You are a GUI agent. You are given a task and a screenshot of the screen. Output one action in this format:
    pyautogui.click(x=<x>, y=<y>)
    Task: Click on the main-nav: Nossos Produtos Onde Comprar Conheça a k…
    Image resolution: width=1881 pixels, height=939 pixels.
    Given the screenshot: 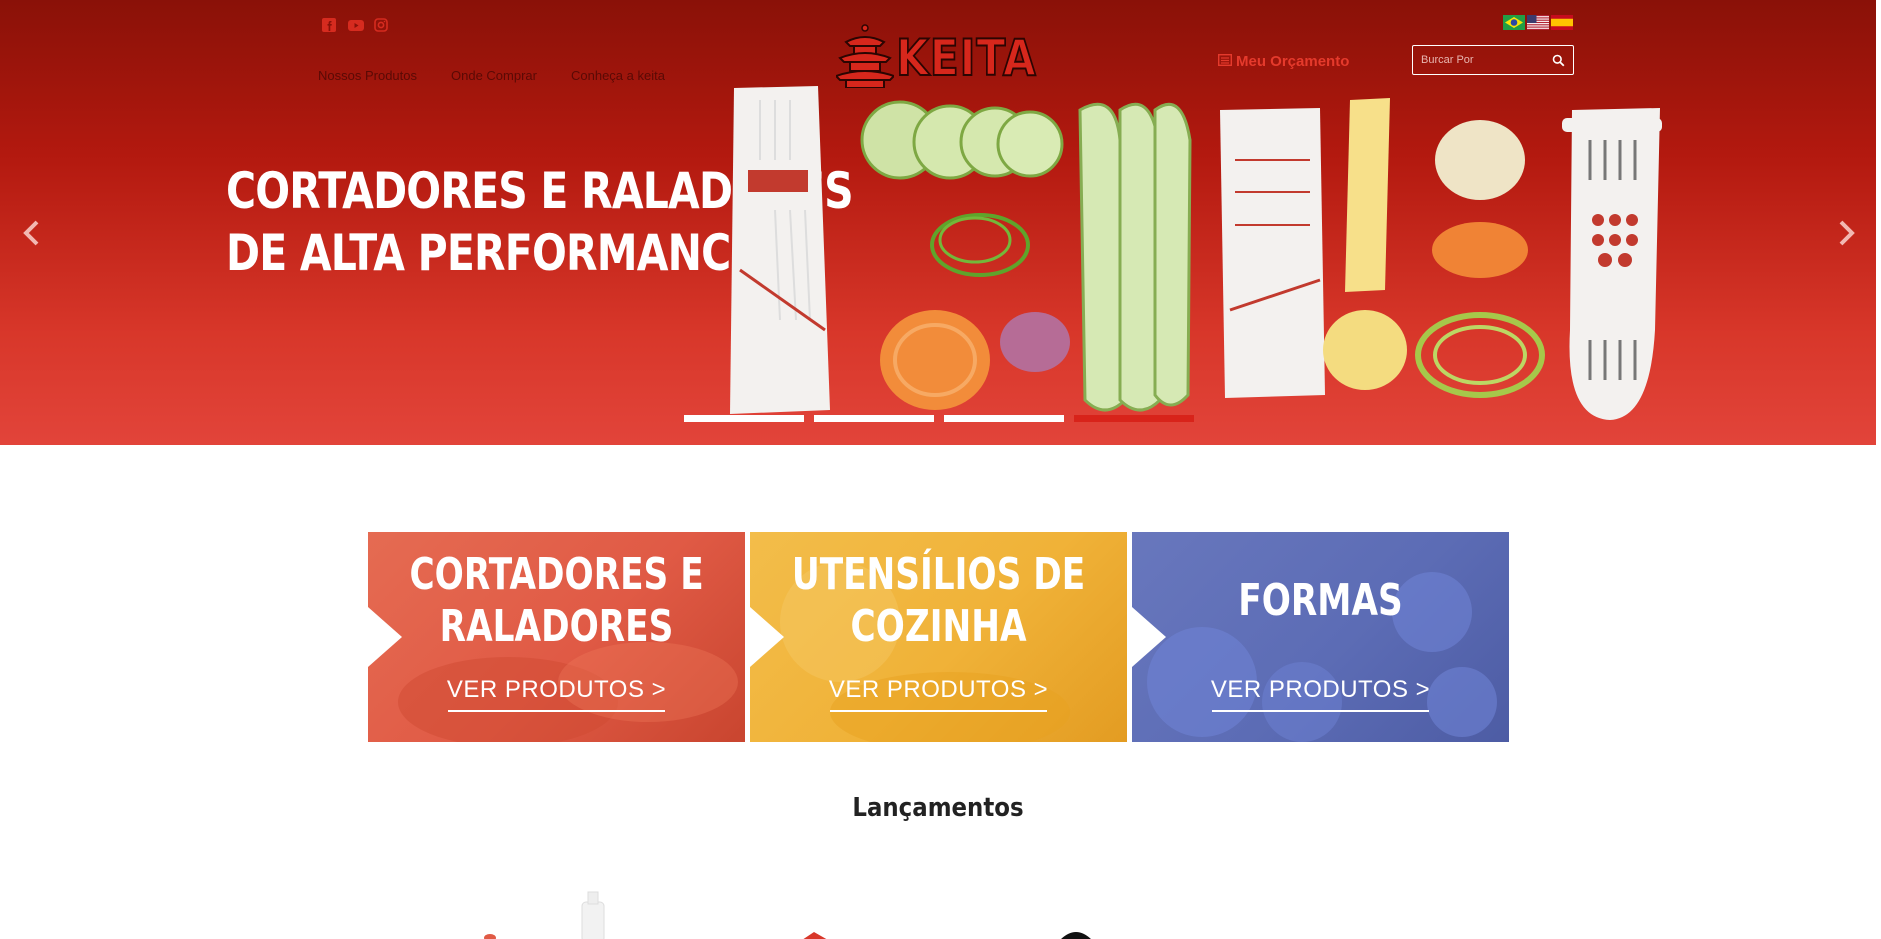 What is the action you would take?
    pyautogui.click(x=491, y=75)
    